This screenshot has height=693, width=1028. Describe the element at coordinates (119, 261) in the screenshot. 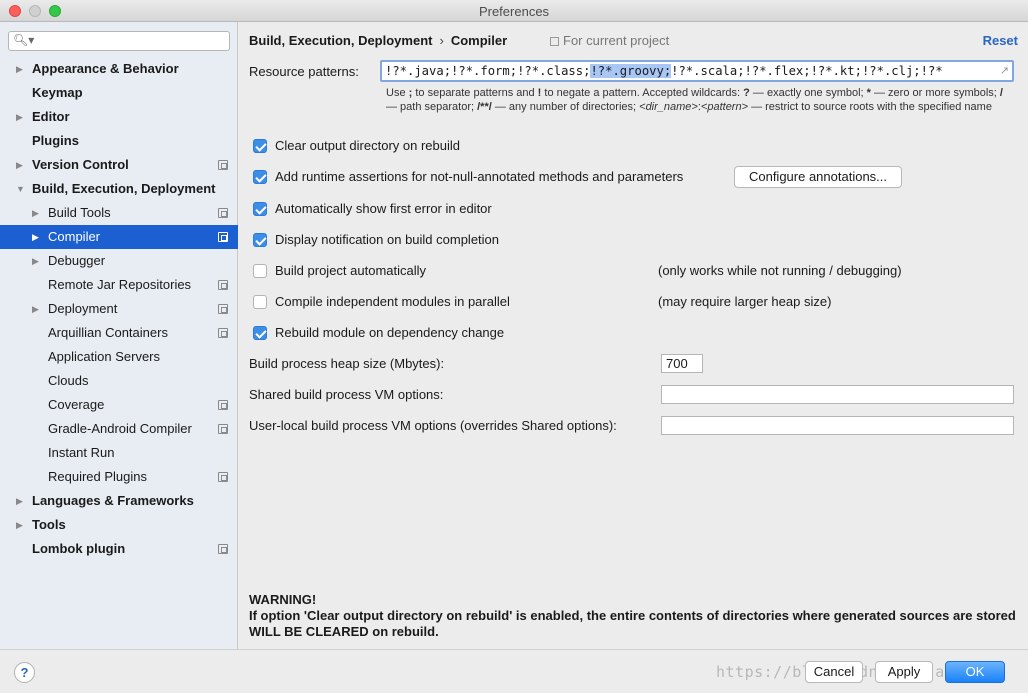

I see `sidebar-item-debugger: ▶ Debugger` at that location.